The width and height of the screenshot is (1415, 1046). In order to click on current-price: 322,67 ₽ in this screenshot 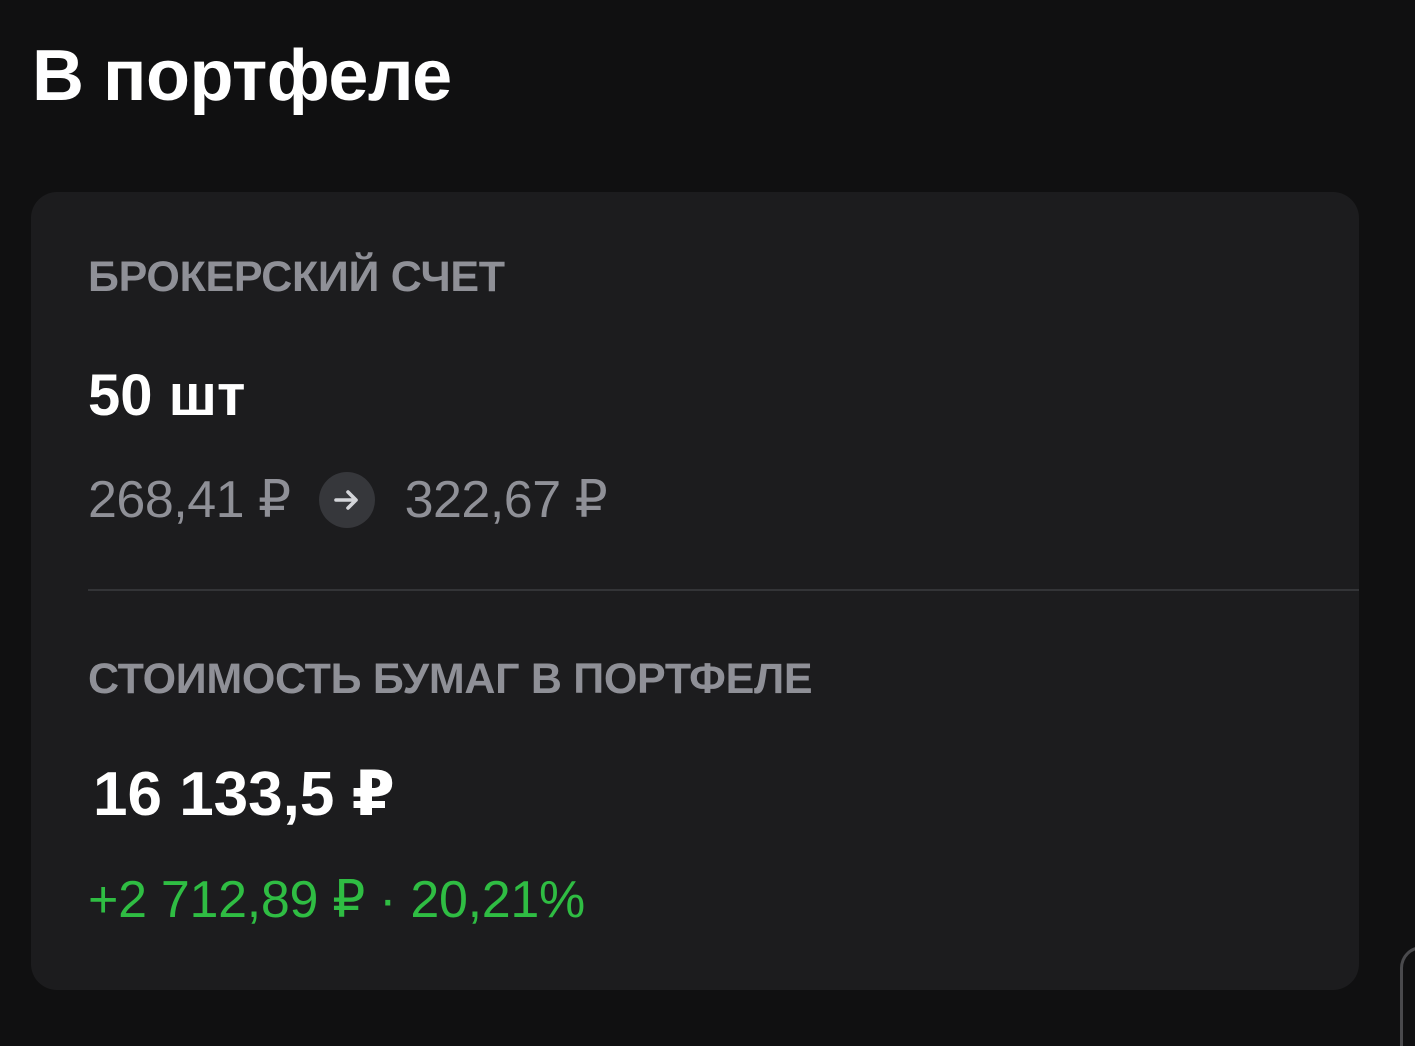, I will do `click(506, 500)`.